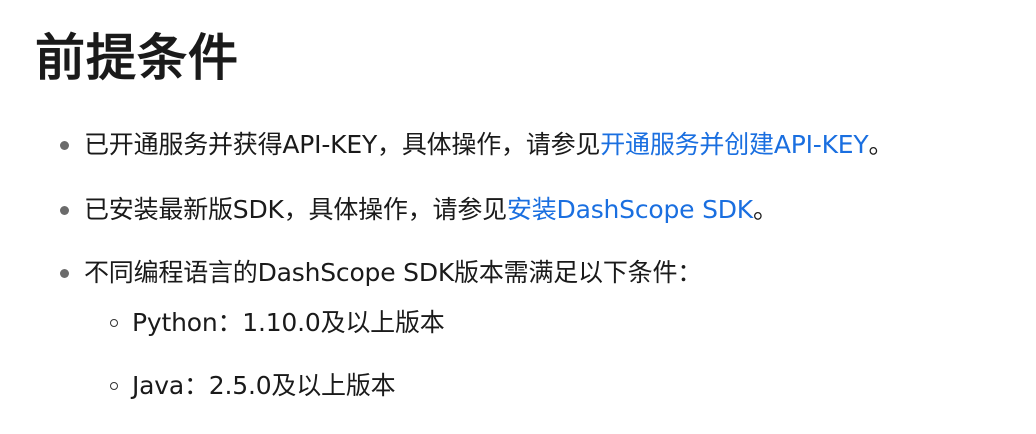 This screenshot has height=434, width=1036. What do you see at coordinates (393, 272) in the screenshot?
I see `list-item-text: 不同编程语言的DashScope SDK版本需满足以下条件：` at bounding box center [393, 272].